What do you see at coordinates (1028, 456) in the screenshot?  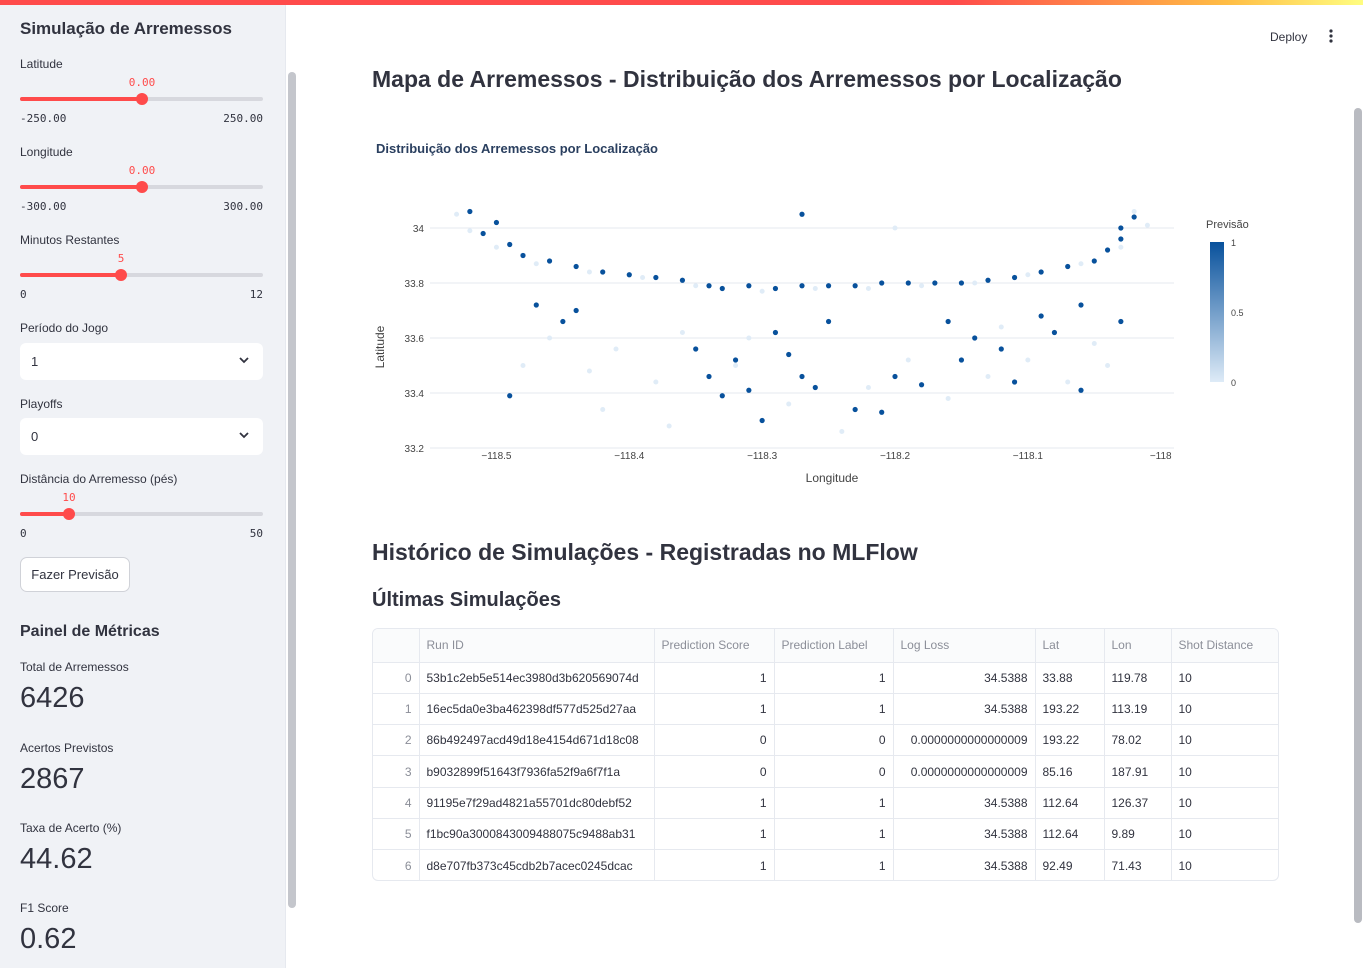 I see `x-tick-label: −118.1` at bounding box center [1028, 456].